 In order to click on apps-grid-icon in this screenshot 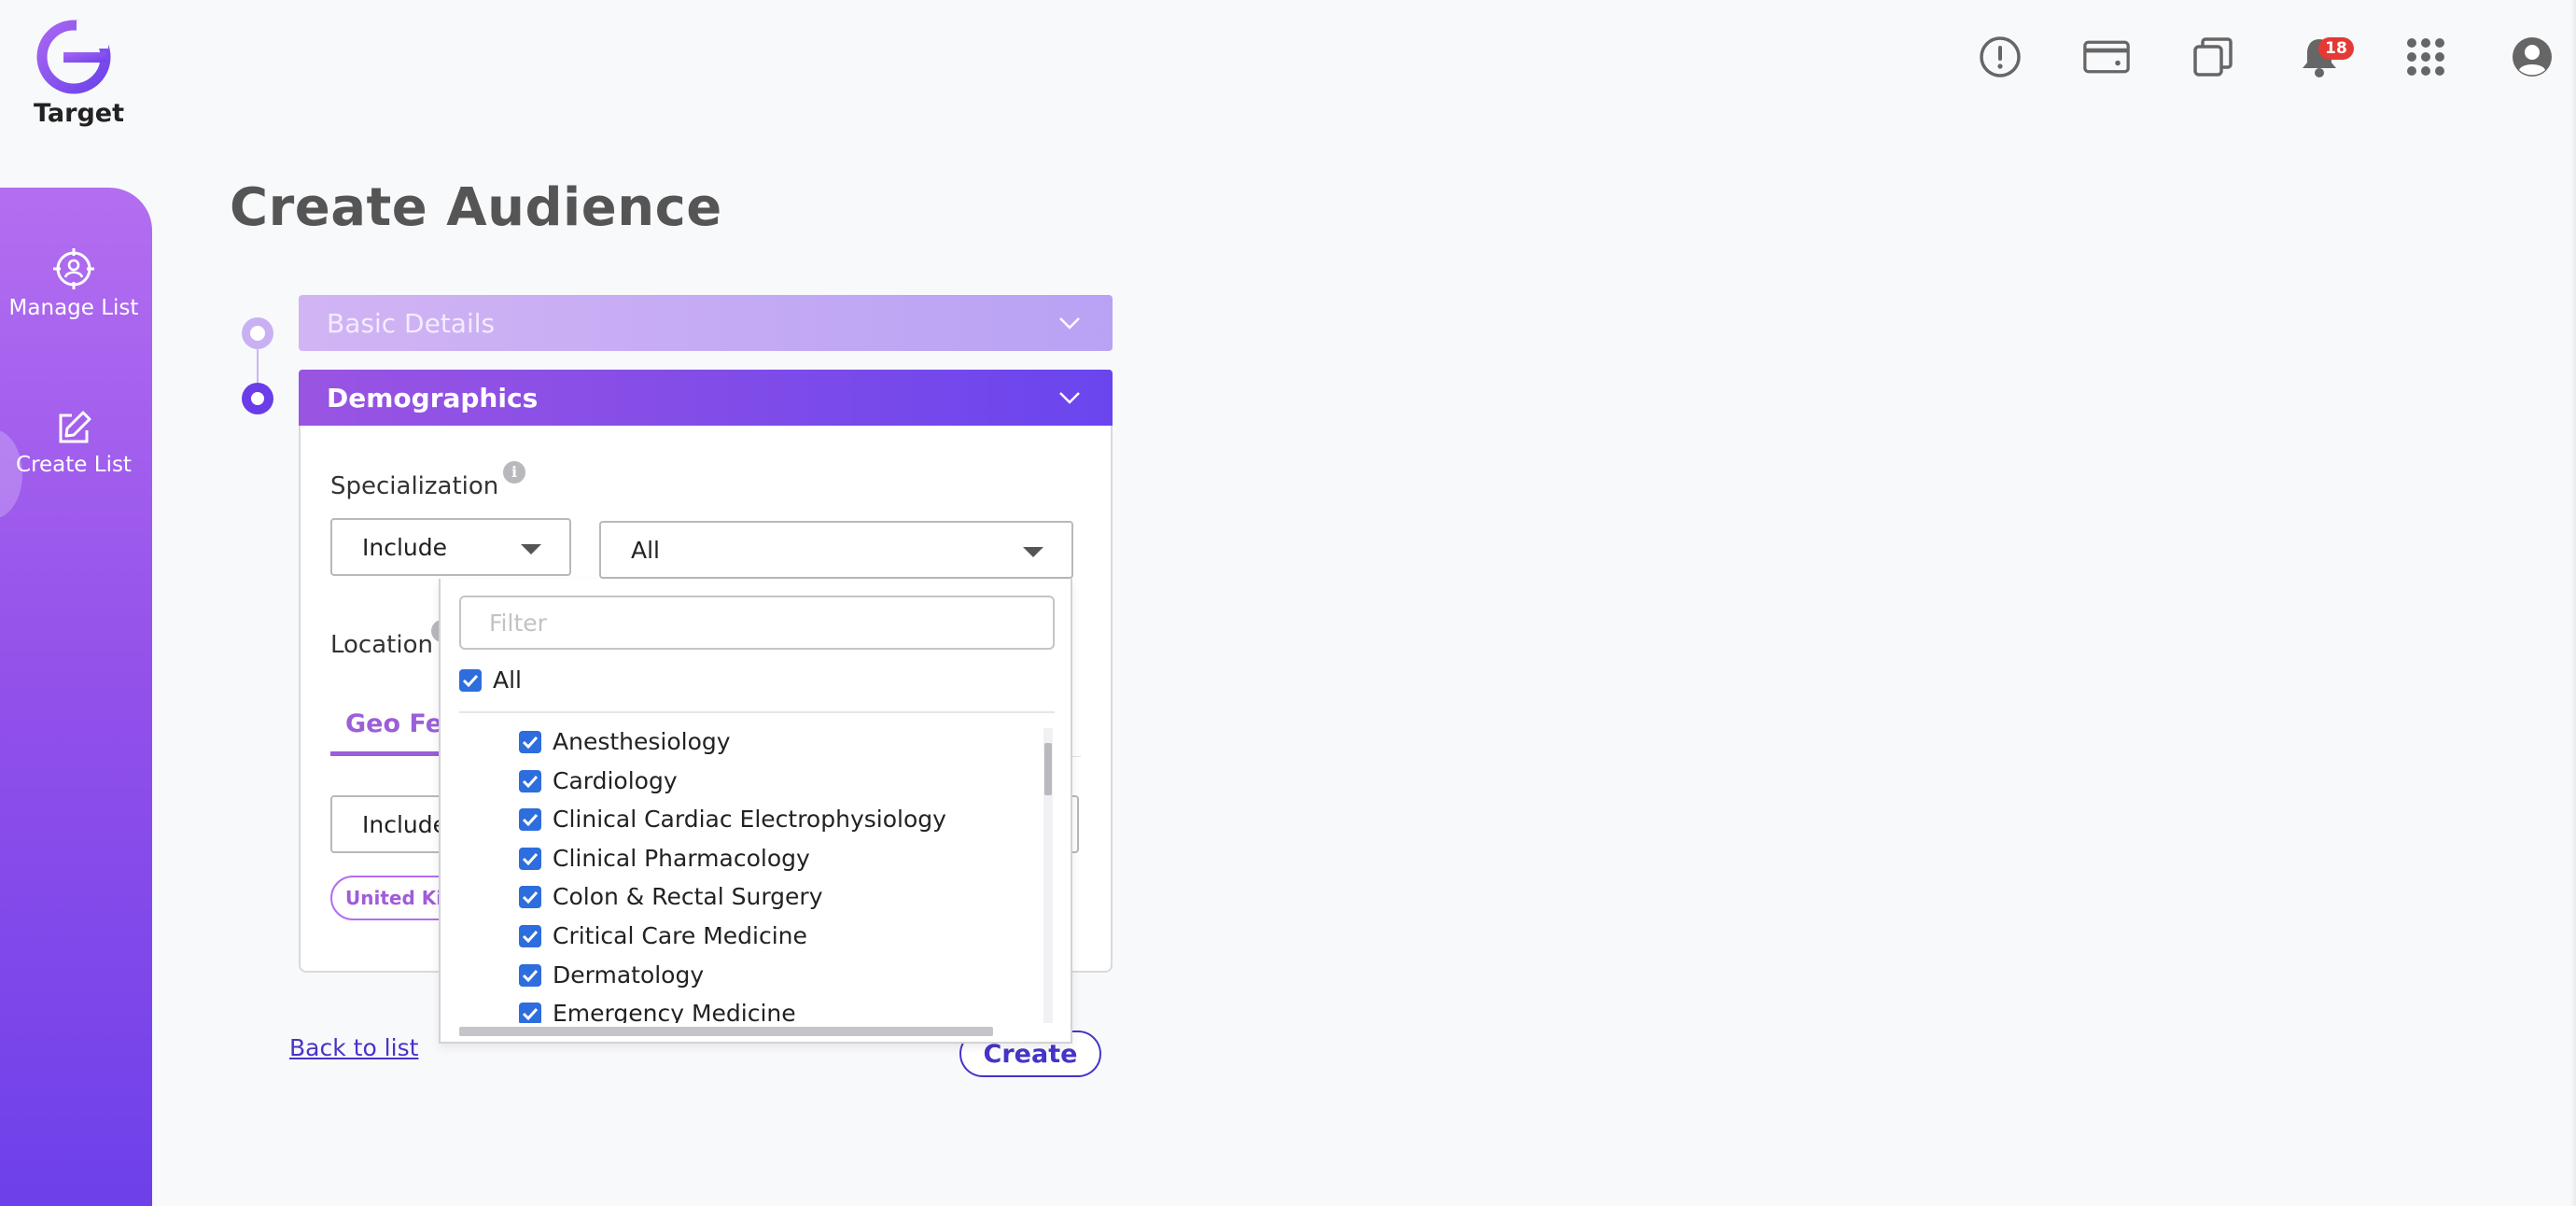, I will do `click(2425, 57)`.